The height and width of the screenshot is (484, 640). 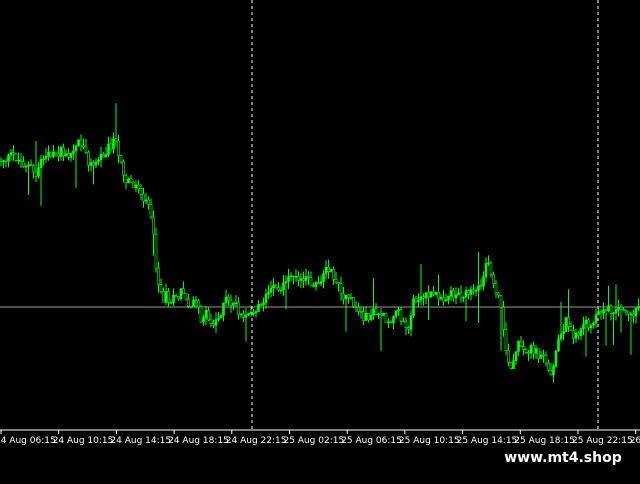 What do you see at coordinates (28, 441) in the screenshot?
I see `time-tick-label-0: 24 Aug 06:15` at bounding box center [28, 441].